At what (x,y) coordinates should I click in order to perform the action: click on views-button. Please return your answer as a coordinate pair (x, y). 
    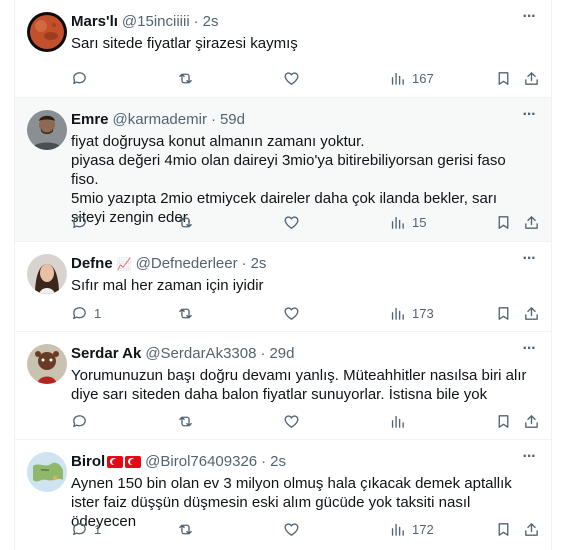
    Looking at the image, I should click on (400, 421).